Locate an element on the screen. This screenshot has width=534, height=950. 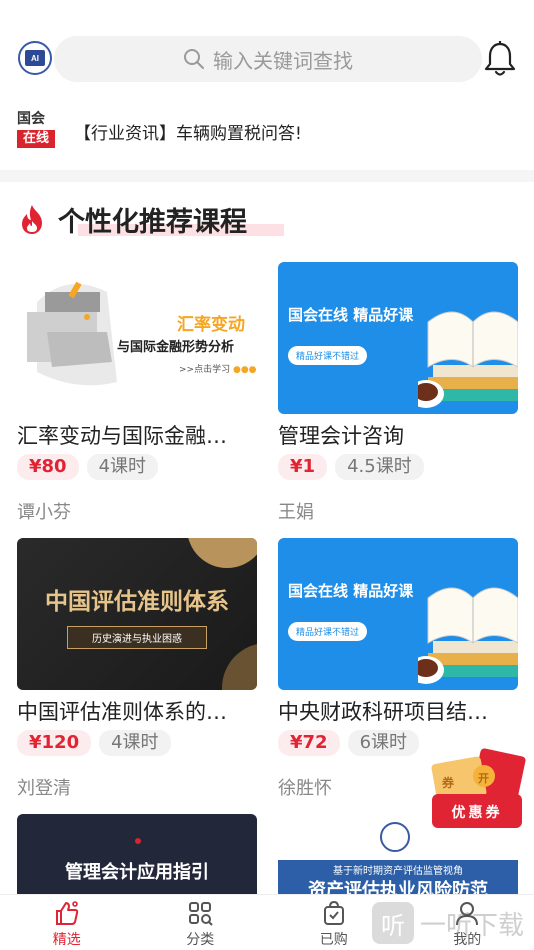
news-logo-line2: 在线 is located at coordinates (36, 139).